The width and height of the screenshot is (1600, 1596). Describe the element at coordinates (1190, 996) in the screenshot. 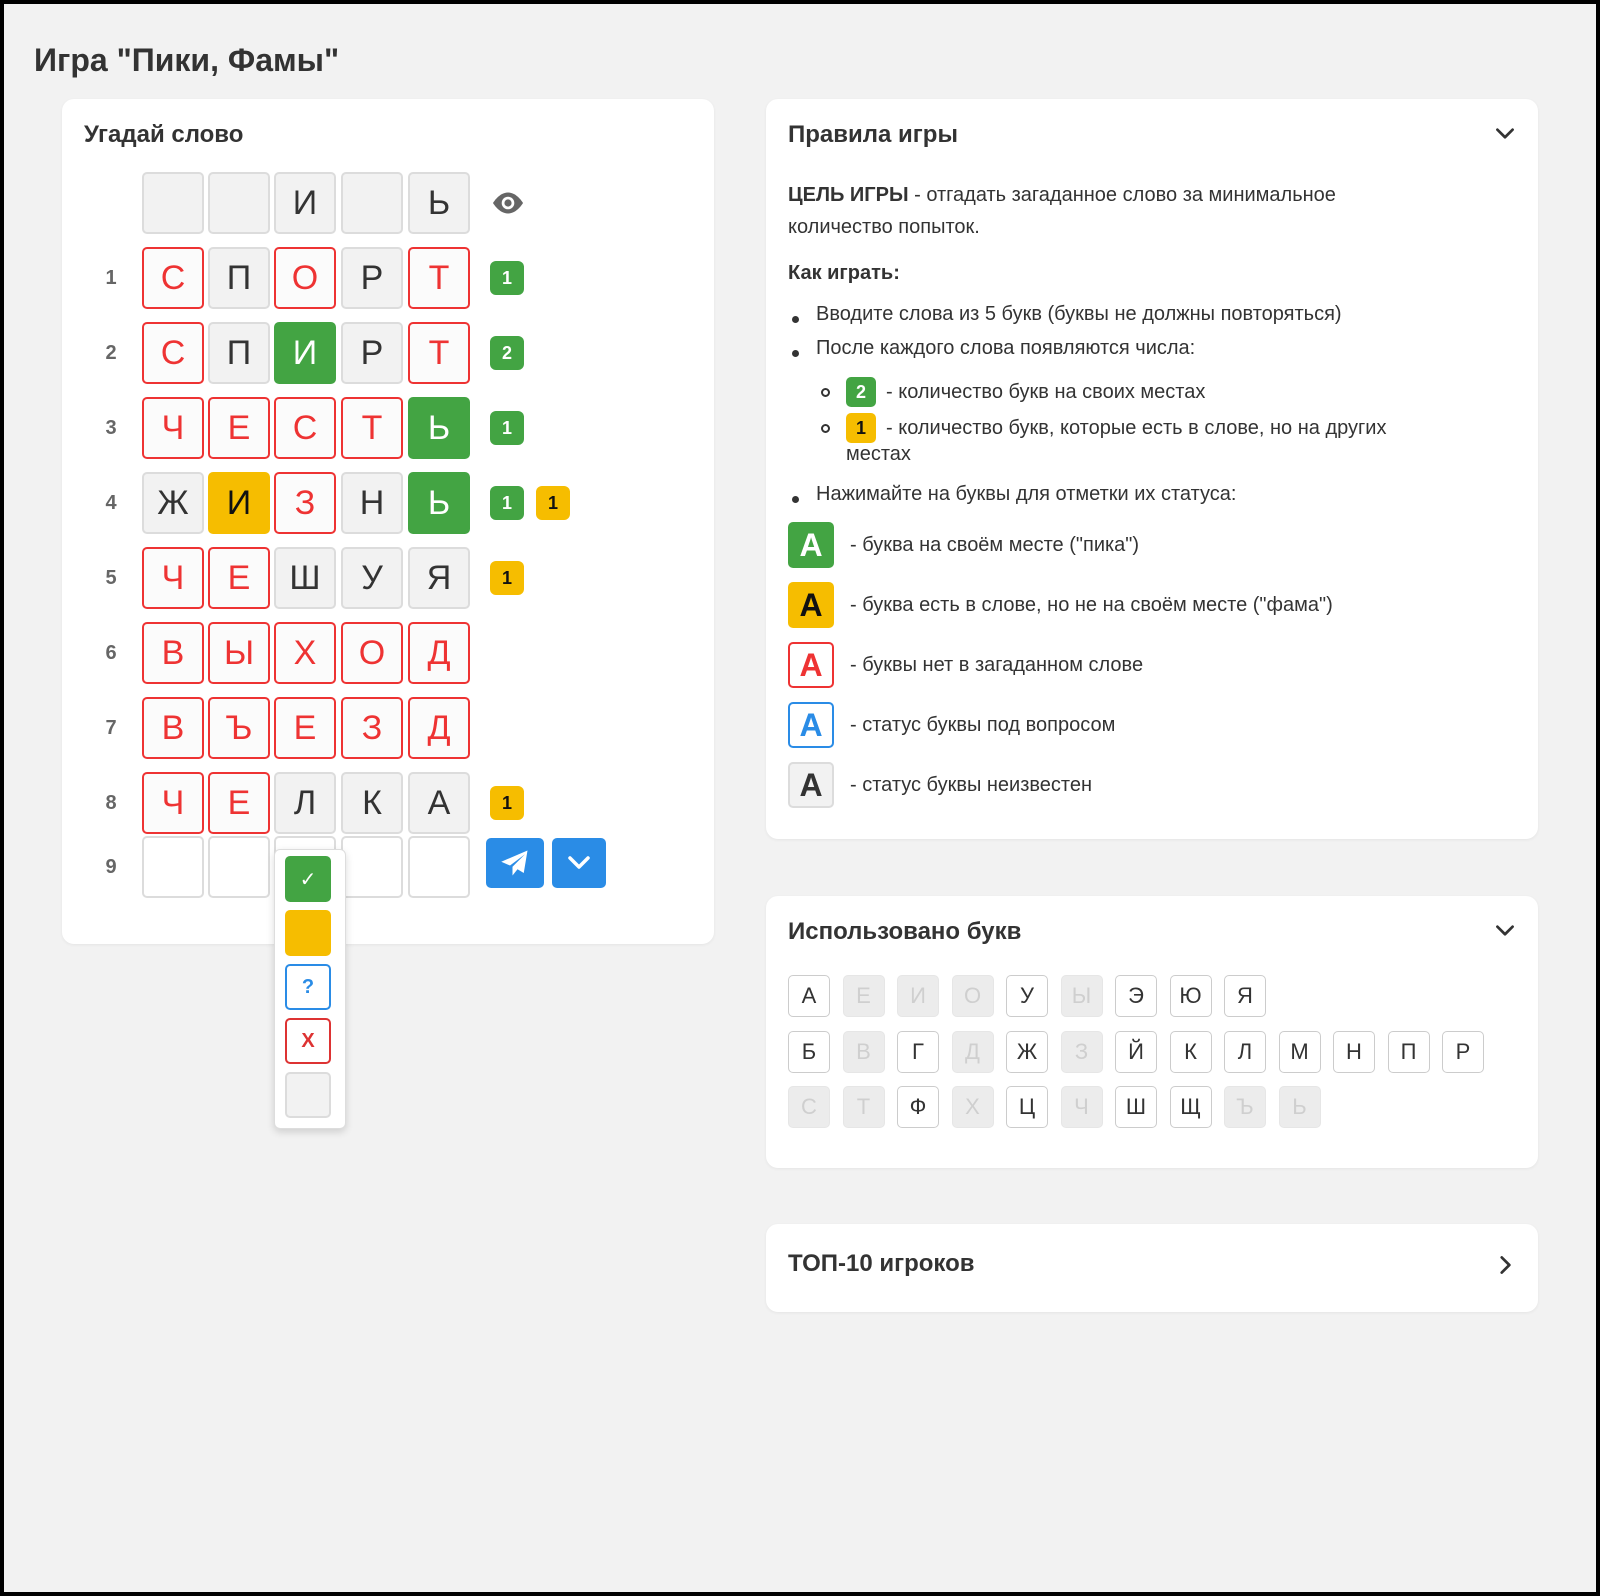

I see `letter-key: Ю` at that location.